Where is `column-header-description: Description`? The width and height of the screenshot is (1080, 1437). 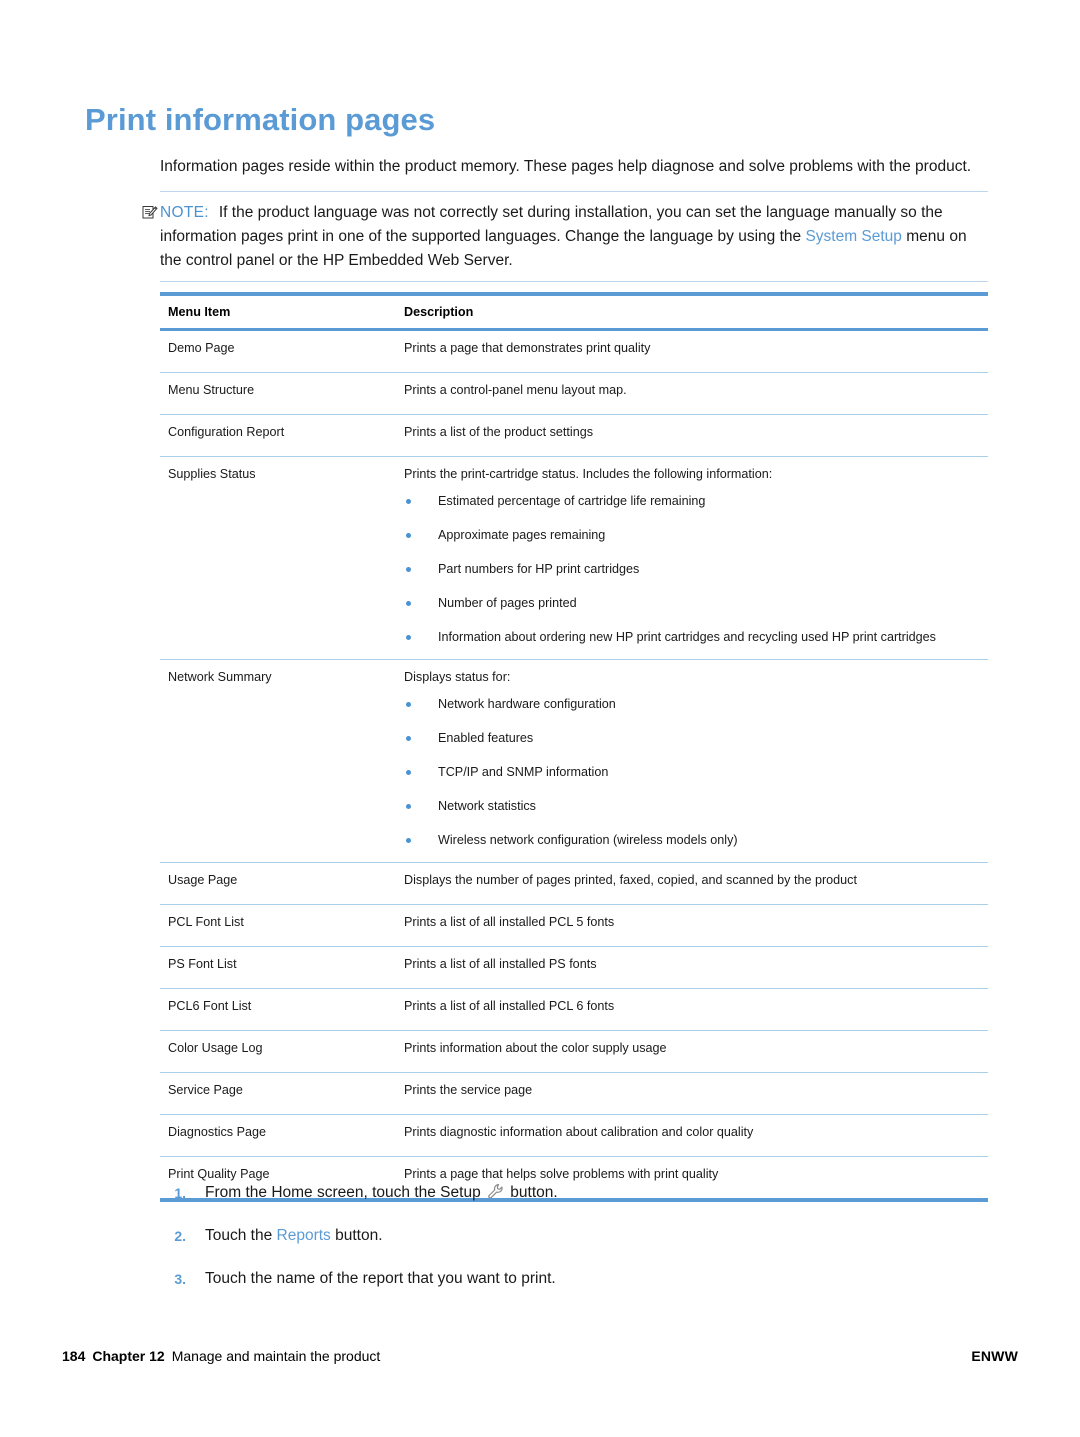 column-header-description: Description is located at coordinates (692, 312).